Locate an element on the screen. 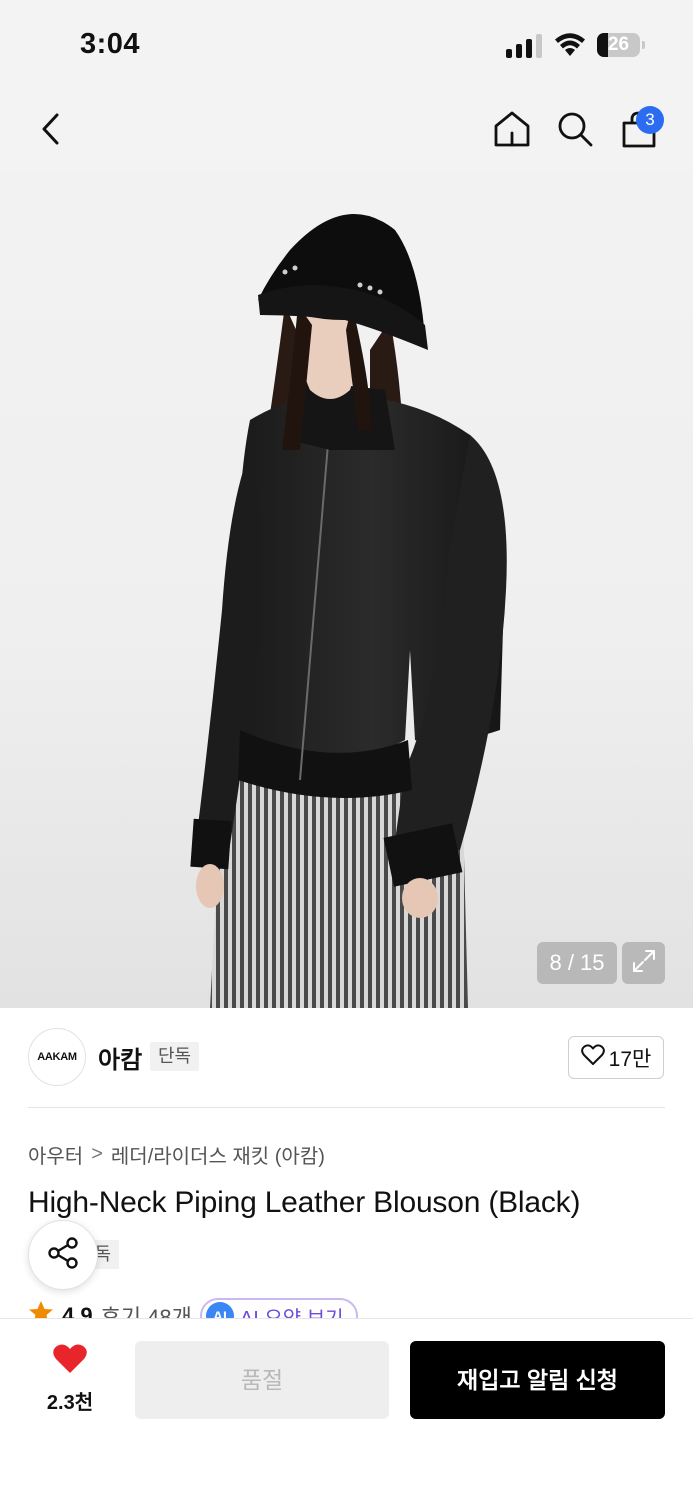 This screenshot has height=1500, width=693. battery-percent: 26 is located at coordinates (618, 44).